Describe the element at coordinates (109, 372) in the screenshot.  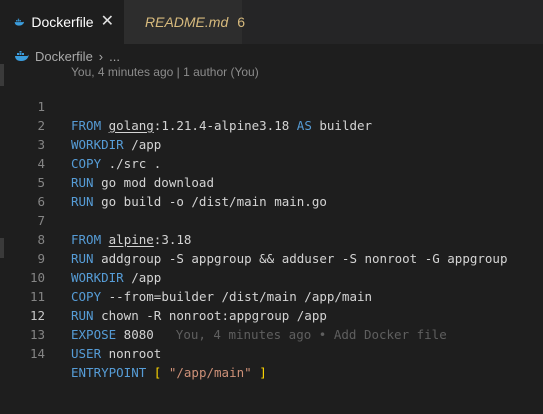
I see `keyword: ENTRYPOINT` at that location.